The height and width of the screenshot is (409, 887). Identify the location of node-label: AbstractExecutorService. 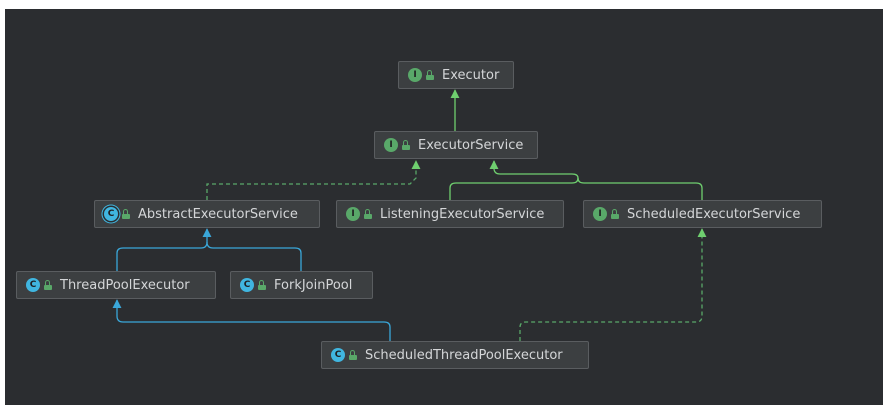
(218, 214).